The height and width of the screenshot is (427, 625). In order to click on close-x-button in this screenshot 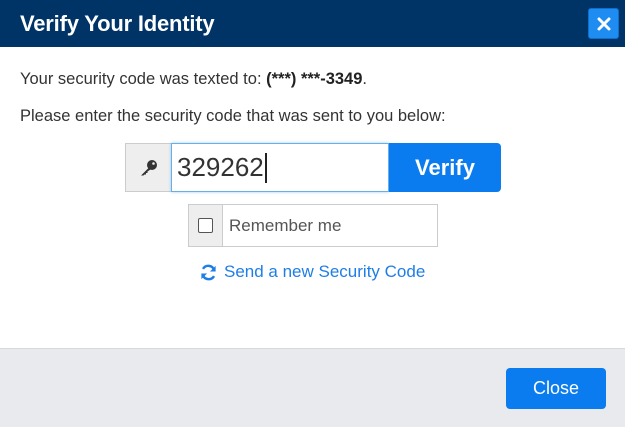, I will do `click(603, 23)`.